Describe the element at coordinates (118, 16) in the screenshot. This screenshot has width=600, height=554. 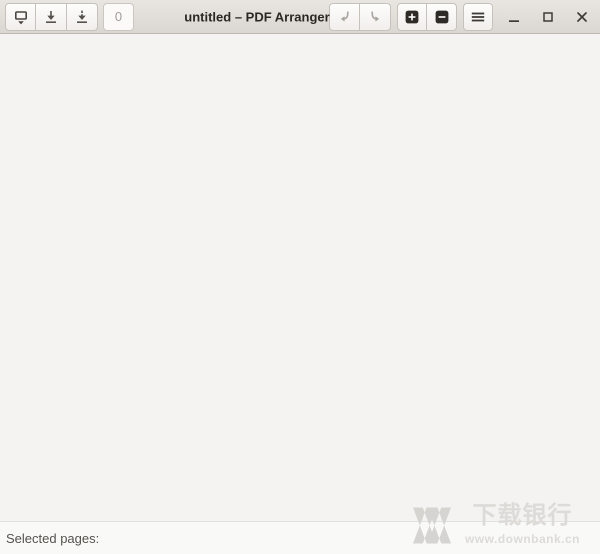
I see `page-number-entry` at that location.